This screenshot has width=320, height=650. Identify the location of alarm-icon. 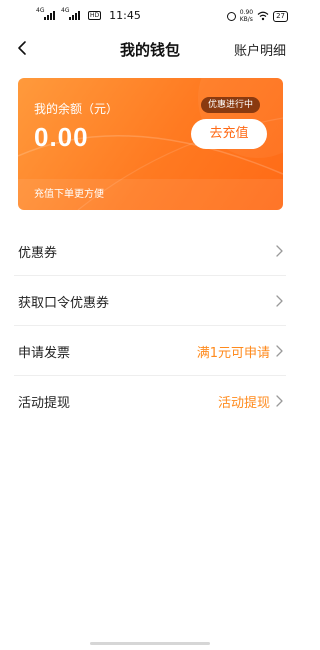
(231, 16).